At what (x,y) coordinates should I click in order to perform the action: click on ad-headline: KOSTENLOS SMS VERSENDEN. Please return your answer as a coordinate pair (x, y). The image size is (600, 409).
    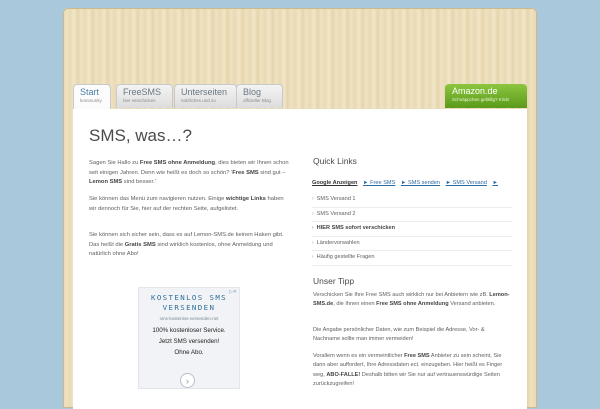
    Looking at the image, I should click on (189, 303).